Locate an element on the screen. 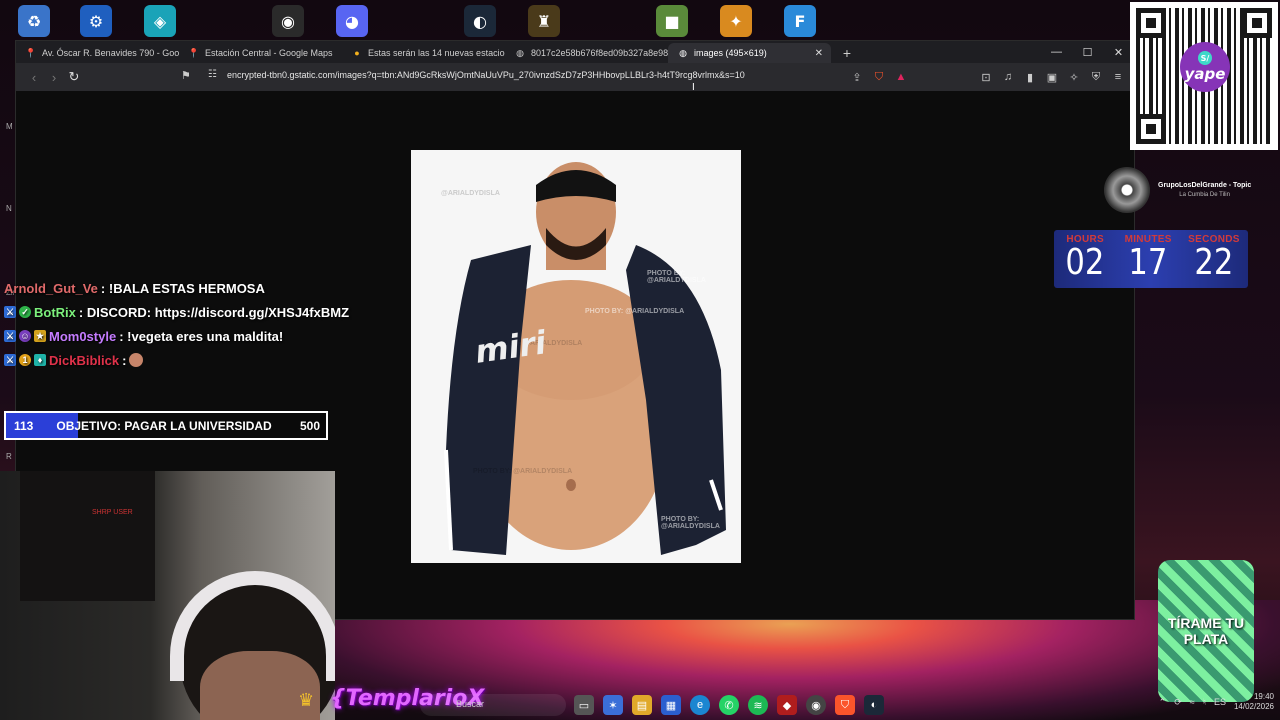  app-gear-icon: ⚙ is located at coordinates (96, 21).